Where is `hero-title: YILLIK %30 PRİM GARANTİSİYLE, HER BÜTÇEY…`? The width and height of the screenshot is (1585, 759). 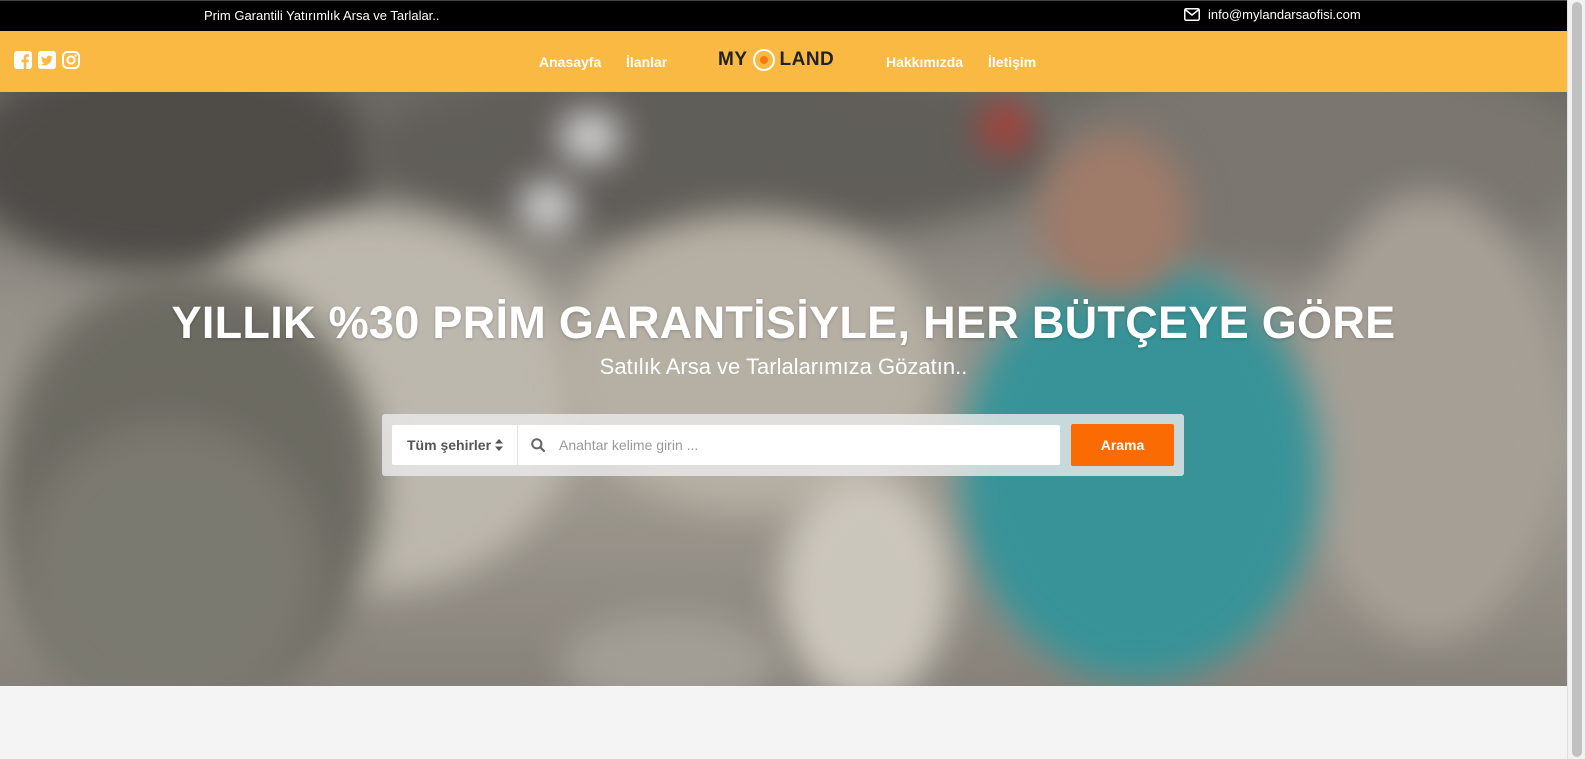
hero-title: YILLIK %30 PRİM GARANTİSİYLE, HER BÜTÇEY… is located at coordinates (783, 322).